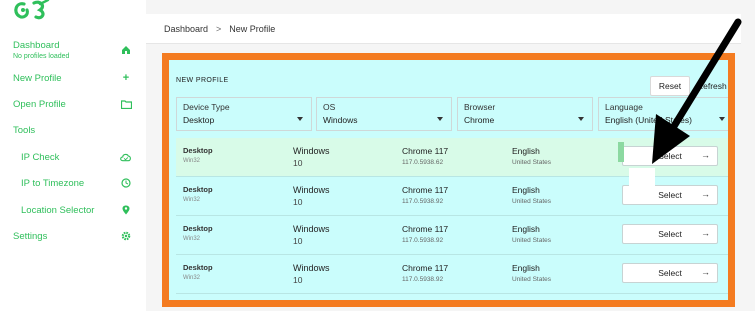  What do you see at coordinates (206, 107) in the screenshot?
I see `filter-label: Device Type` at bounding box center [206, 107].